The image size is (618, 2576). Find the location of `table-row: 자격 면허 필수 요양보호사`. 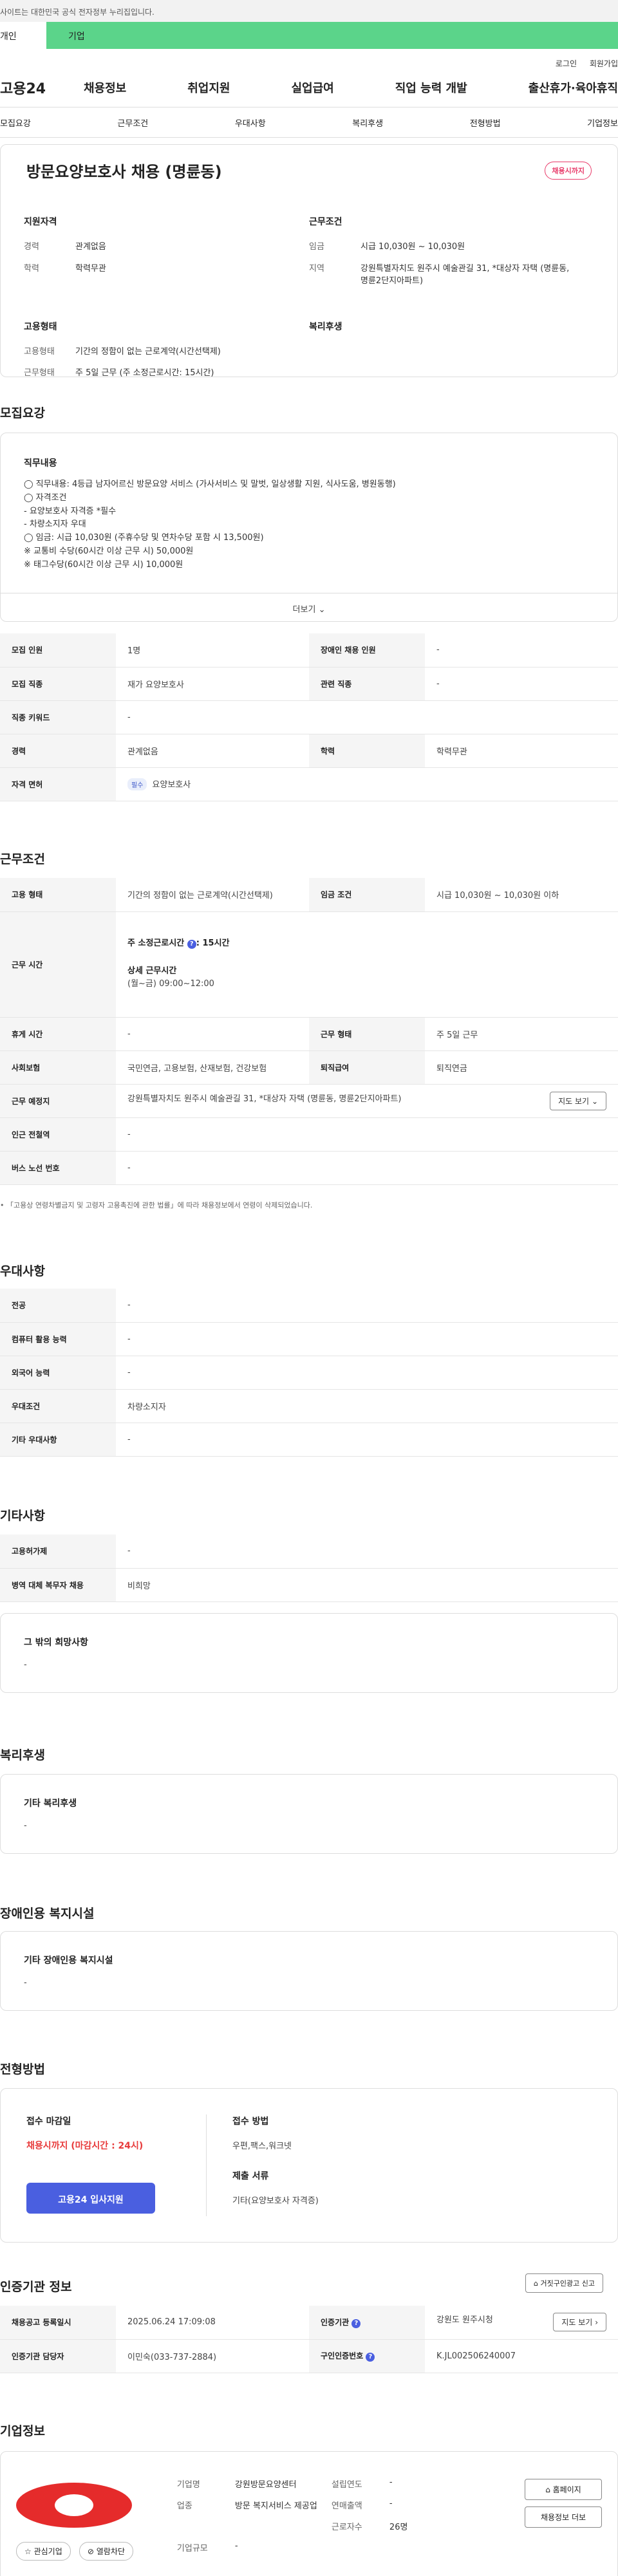

table-row: 자격 면허 필수 요양보호사 is located at coordinates (309, 784).